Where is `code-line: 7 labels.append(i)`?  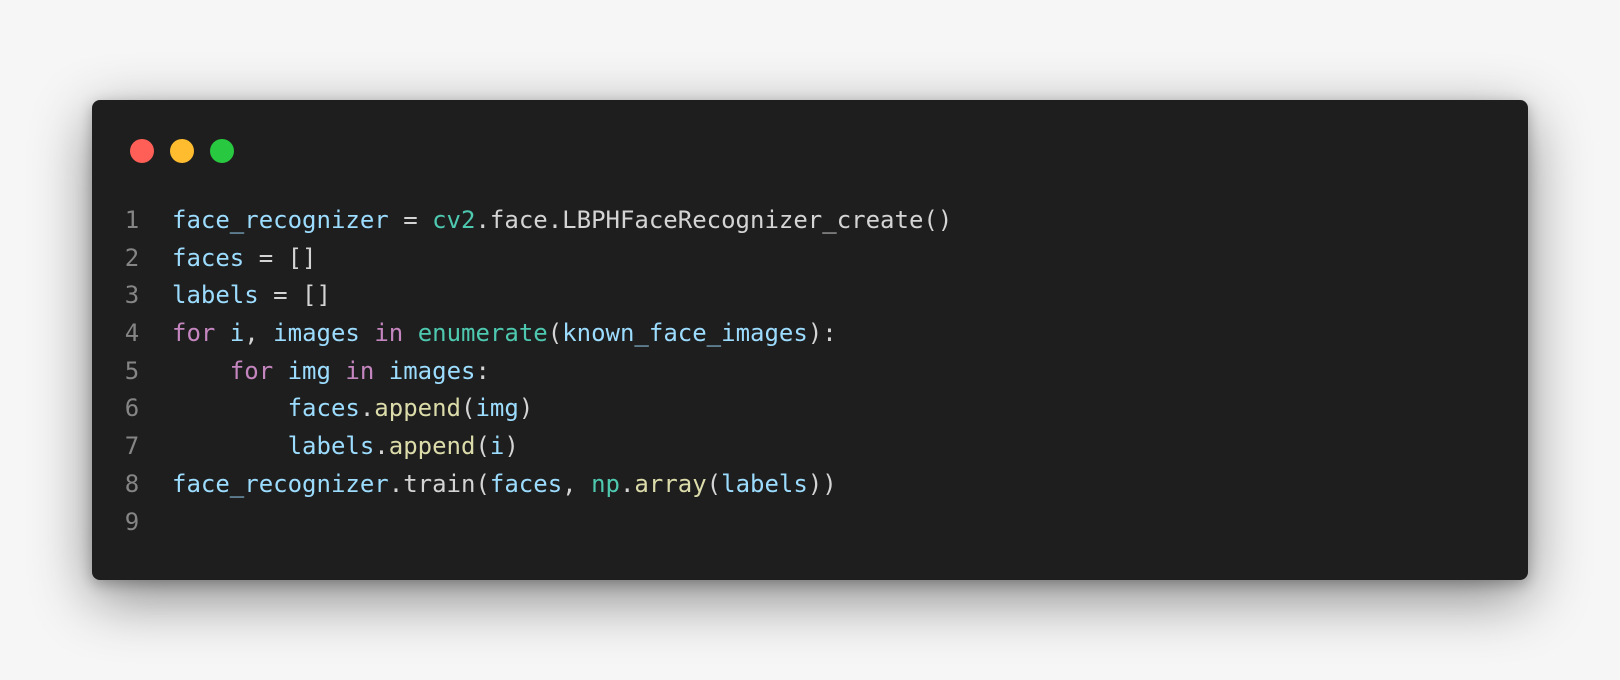
code-line: 7 labels.append(i) is located at coordinates (810, 447).